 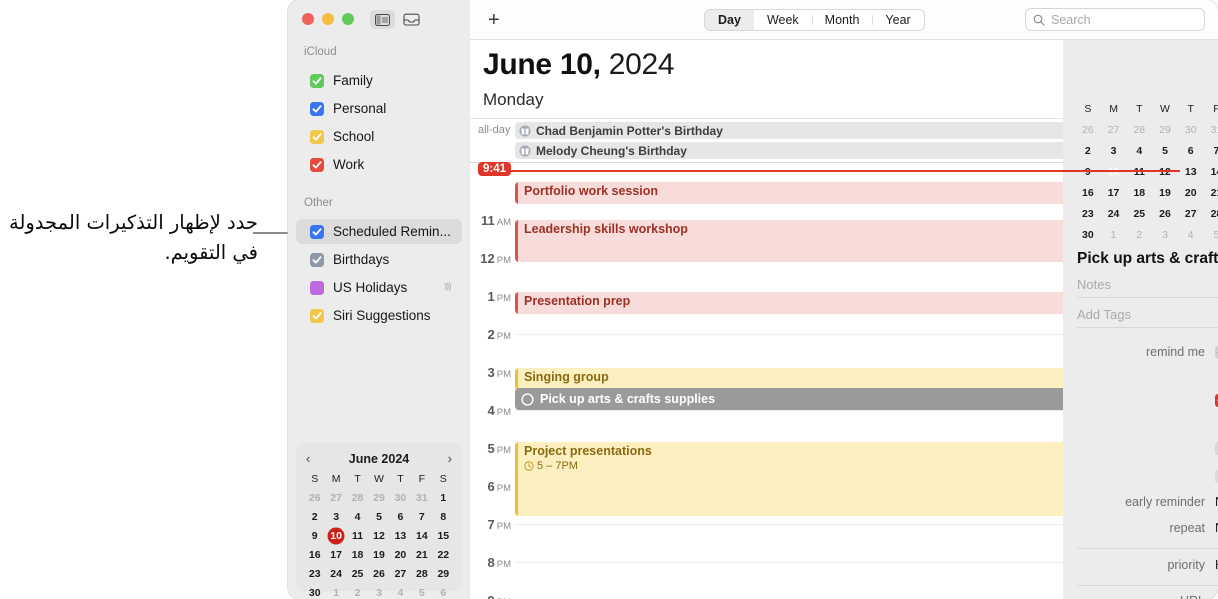 What do you see at coordinates (1165, 172) in the screenshot?
I see `panel-mini-day: 12` at bounding box center [1165, 172].